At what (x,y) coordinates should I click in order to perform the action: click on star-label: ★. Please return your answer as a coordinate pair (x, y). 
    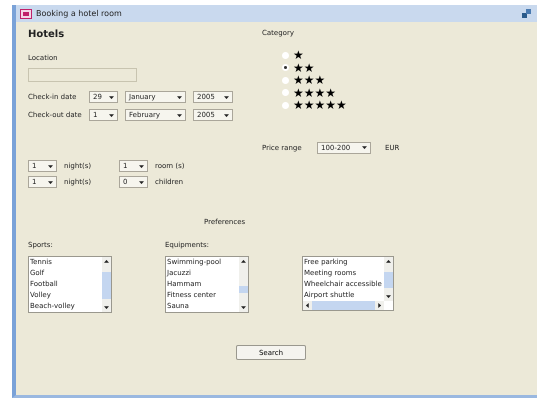
    Looking at the image, I should click on (298, 55).